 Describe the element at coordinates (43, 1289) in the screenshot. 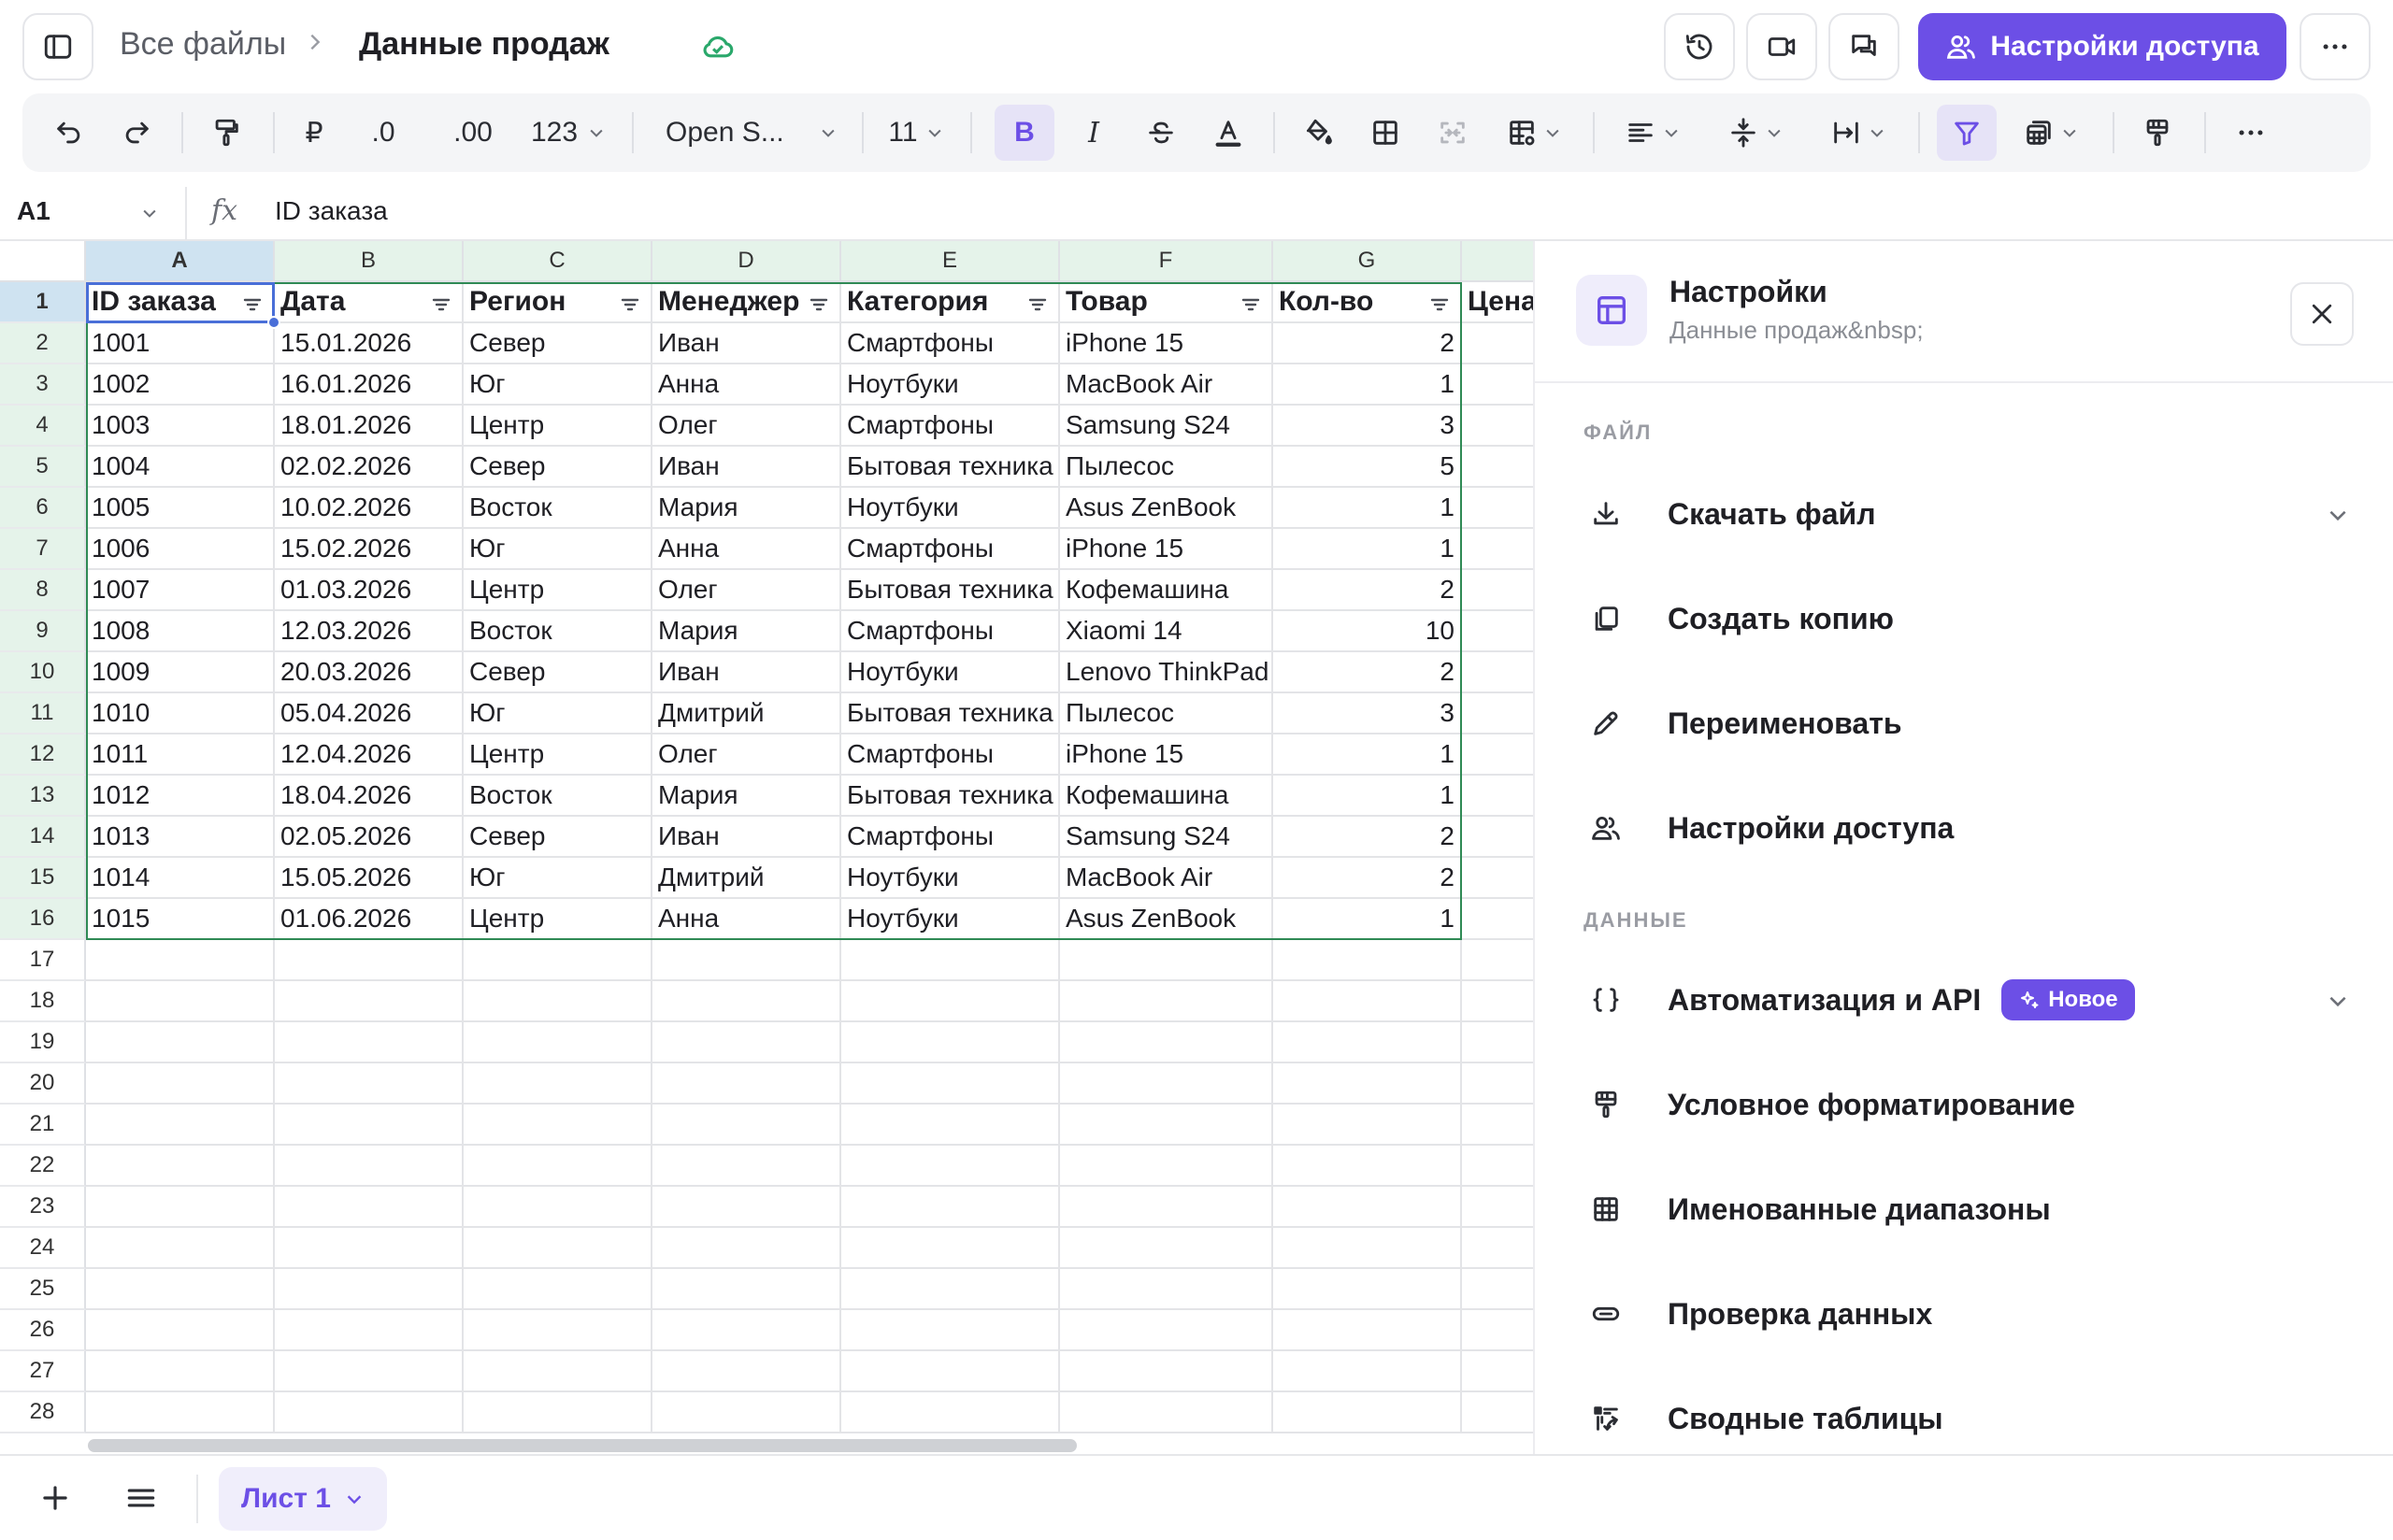

I see `row-header: 25` at that location.